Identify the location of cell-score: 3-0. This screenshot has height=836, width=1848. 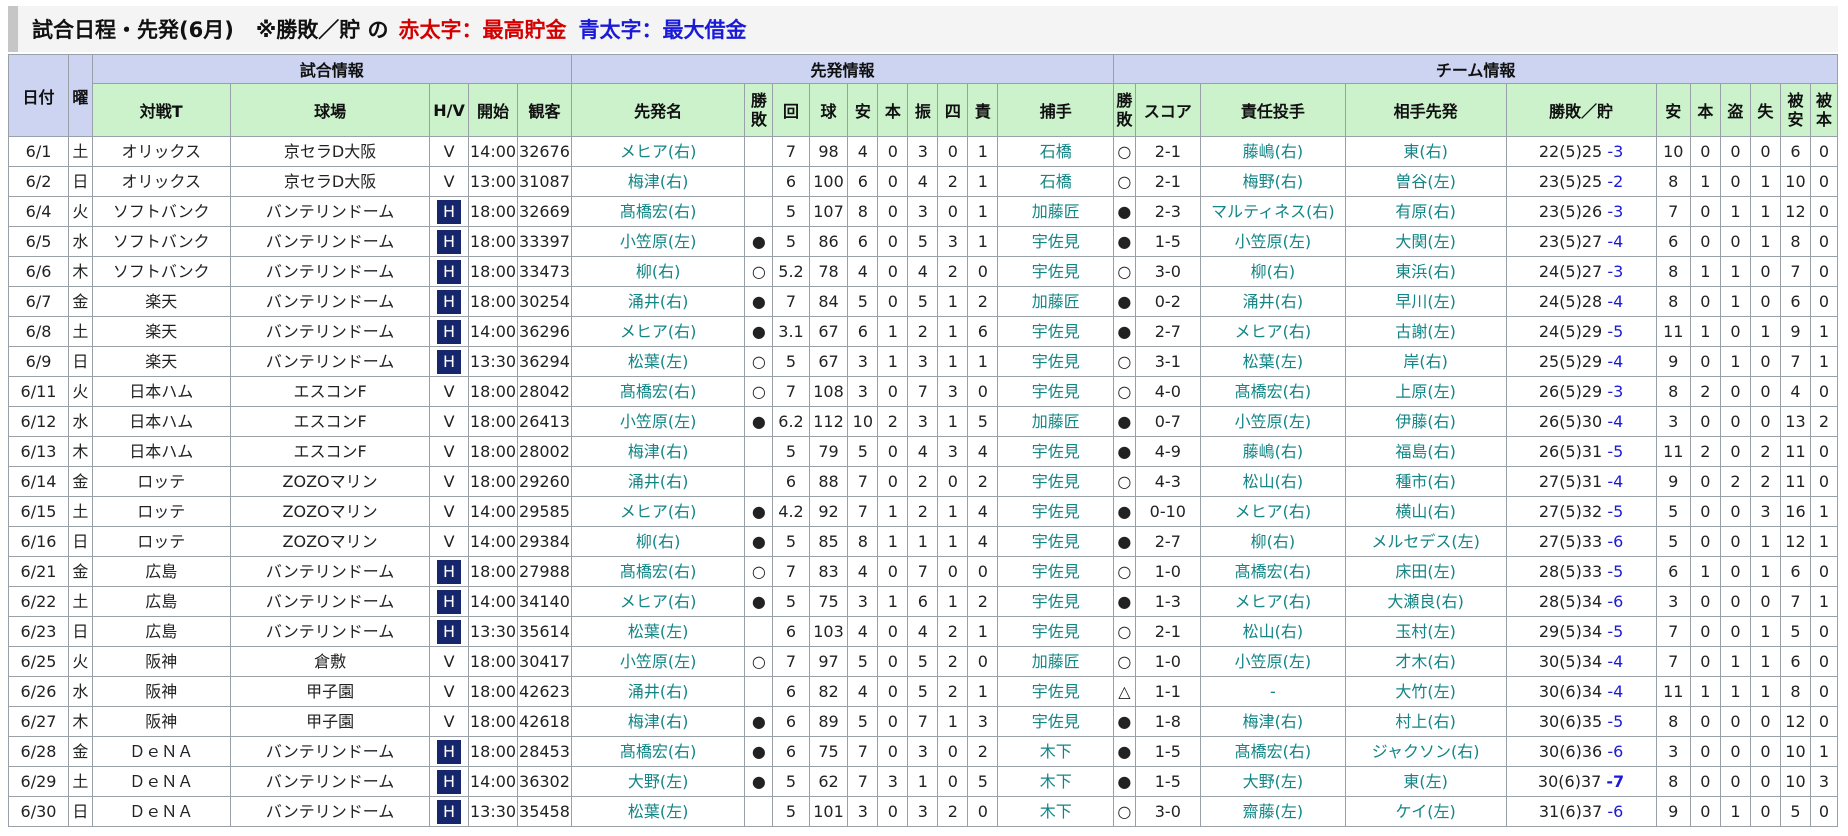
(1168, 811).